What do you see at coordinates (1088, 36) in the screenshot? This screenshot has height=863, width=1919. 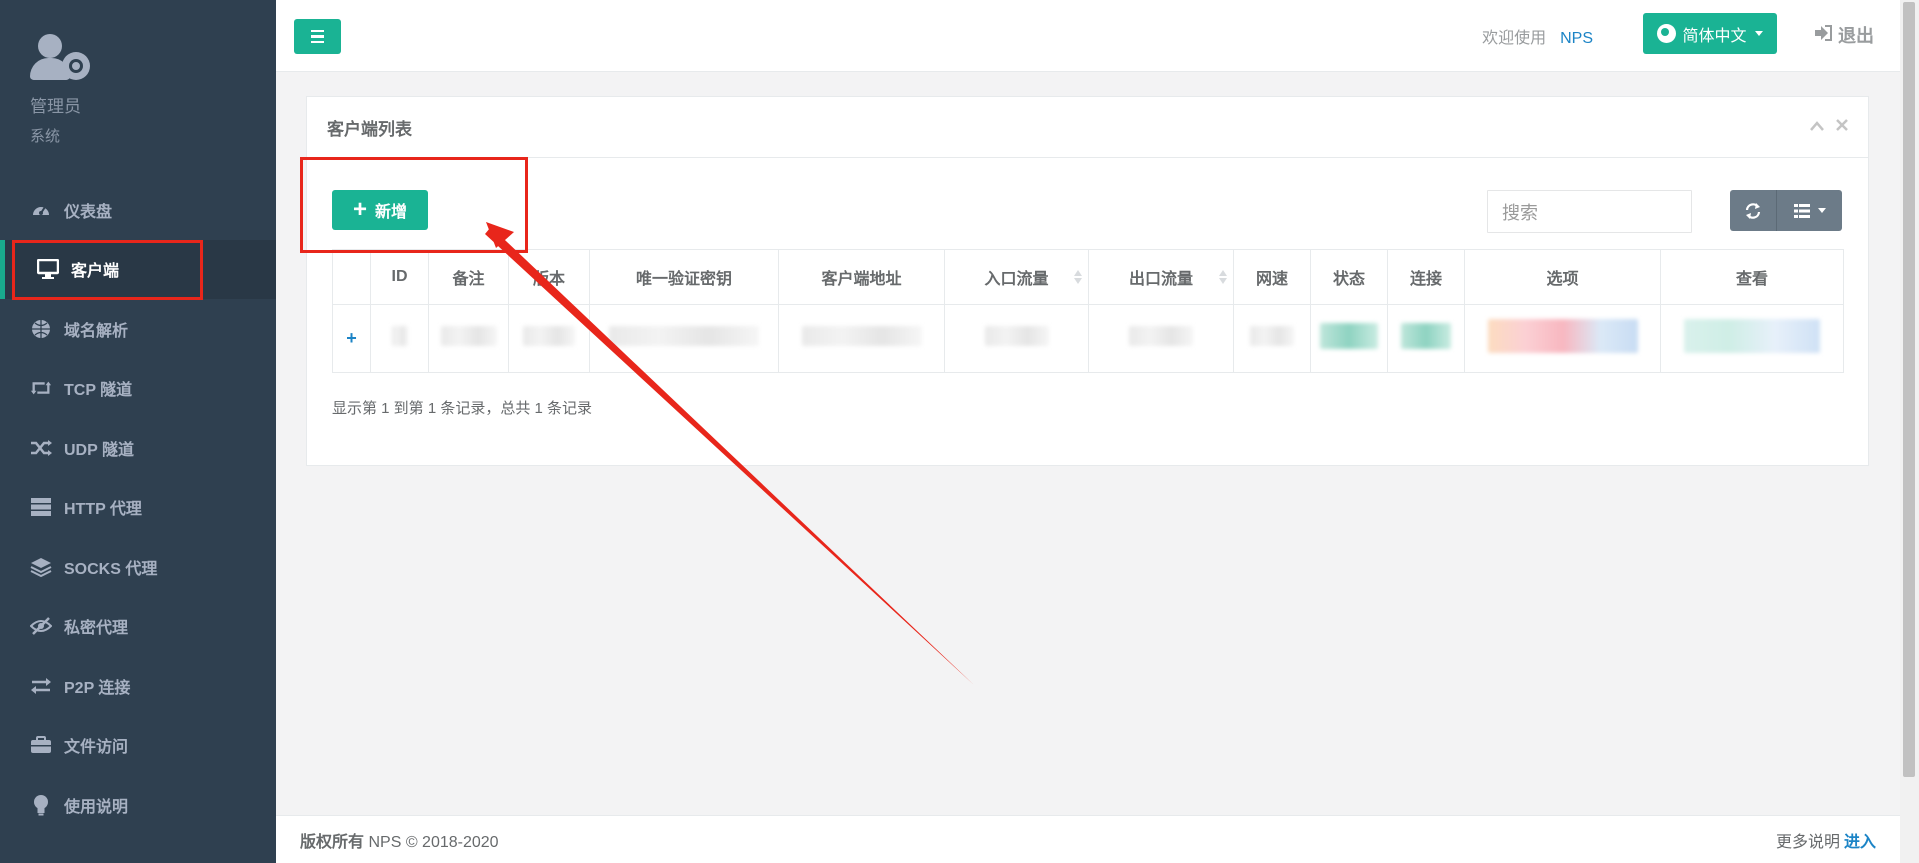 I see `top-navbar: 欢迎使用 NPS 简体中文 退出` at bounding box center [1088, 36].